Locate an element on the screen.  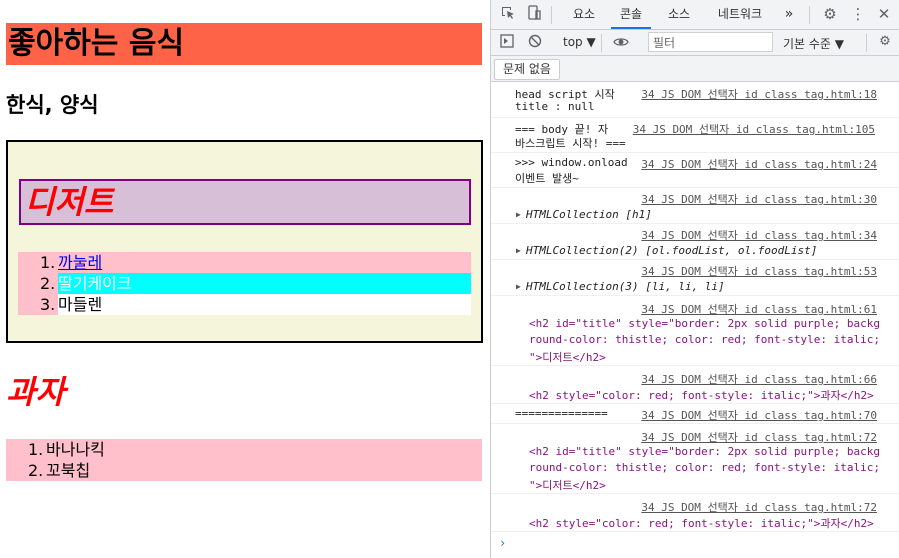
source-link: 34 JS DOM 선택자 id class tag.html:30 is located at coordinates (759, 199).